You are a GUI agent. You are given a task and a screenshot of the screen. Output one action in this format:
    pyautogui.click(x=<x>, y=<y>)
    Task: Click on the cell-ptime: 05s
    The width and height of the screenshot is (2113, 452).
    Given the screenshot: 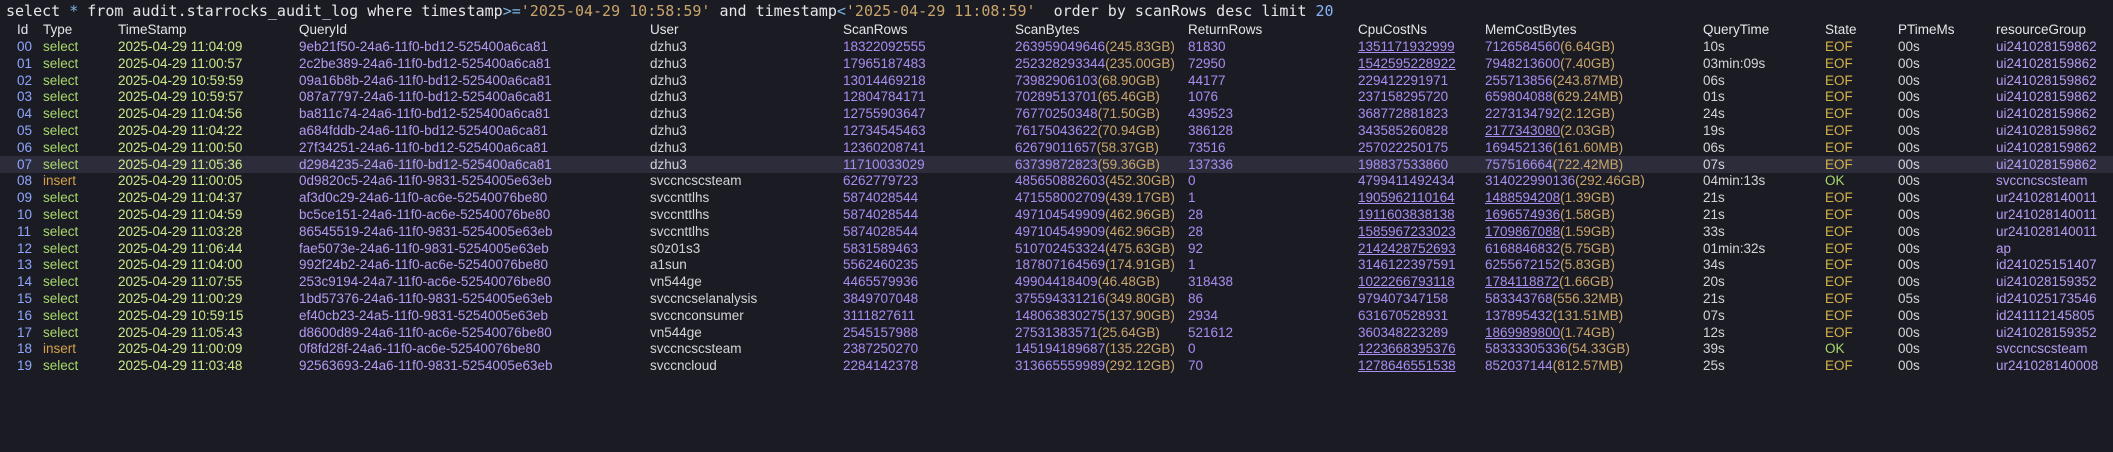 What is the action you would take?
    pyautogui.click(x=1909, y=298)
    